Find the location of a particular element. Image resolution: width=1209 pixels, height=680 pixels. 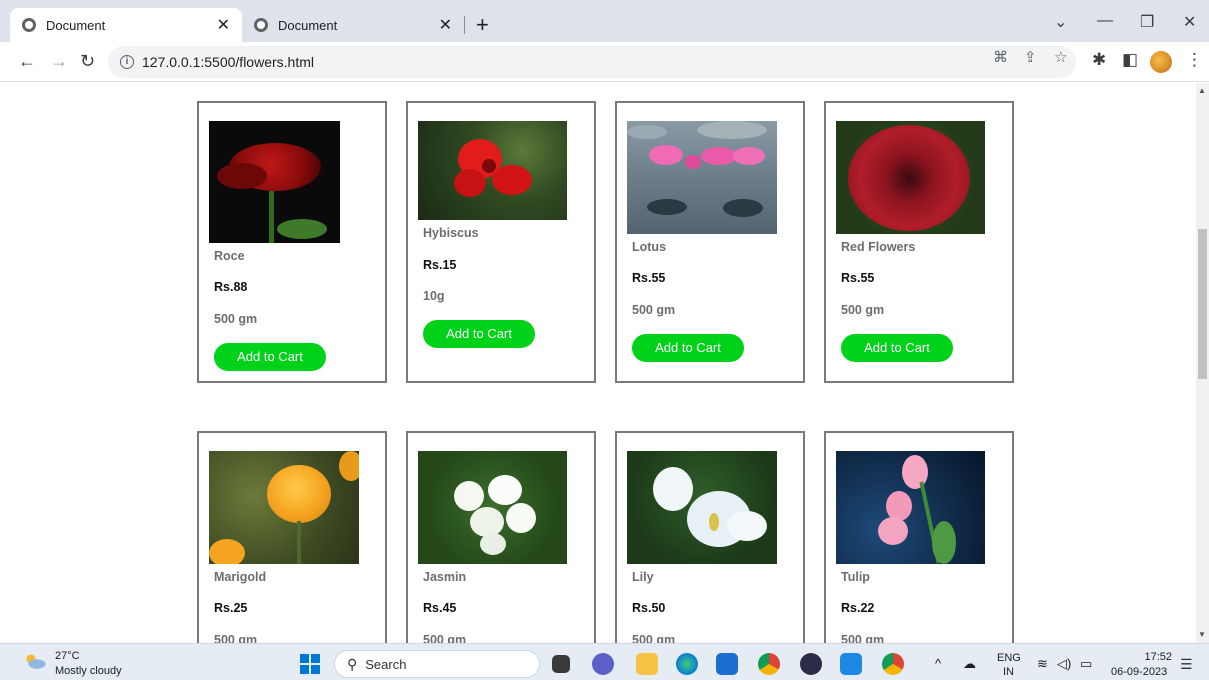

product-card-hybiscus: Hybiscus Rs.15 10g Add to Cart is located at coordinates (501, 242).